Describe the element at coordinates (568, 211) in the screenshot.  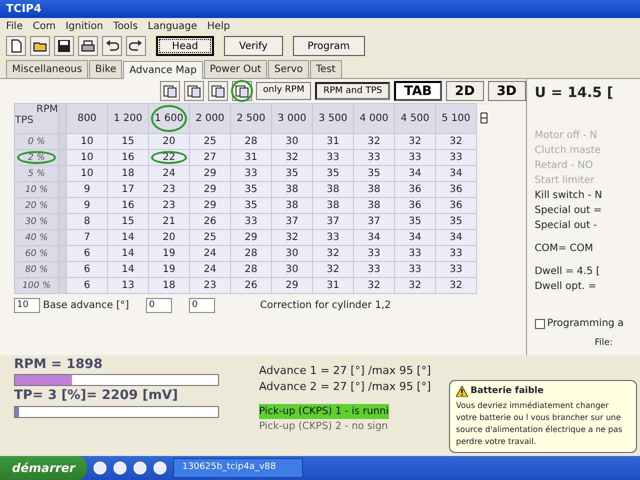
I see `status-text: Special out =` at that location.